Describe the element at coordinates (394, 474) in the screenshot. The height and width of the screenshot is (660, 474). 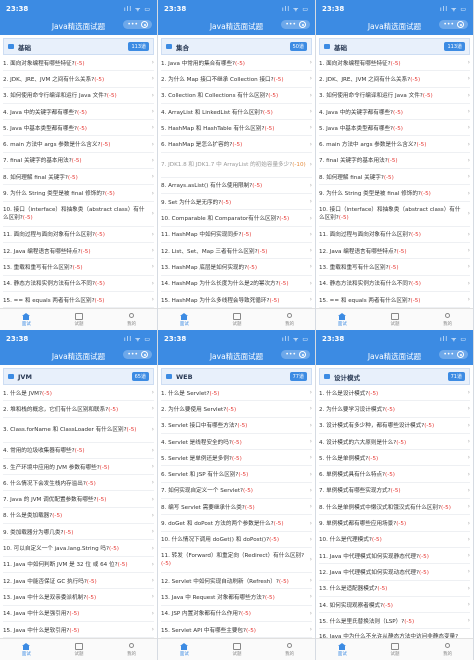
I see `list-item: 6. 单例模式具有什么特点?(-5) ›` at that location.